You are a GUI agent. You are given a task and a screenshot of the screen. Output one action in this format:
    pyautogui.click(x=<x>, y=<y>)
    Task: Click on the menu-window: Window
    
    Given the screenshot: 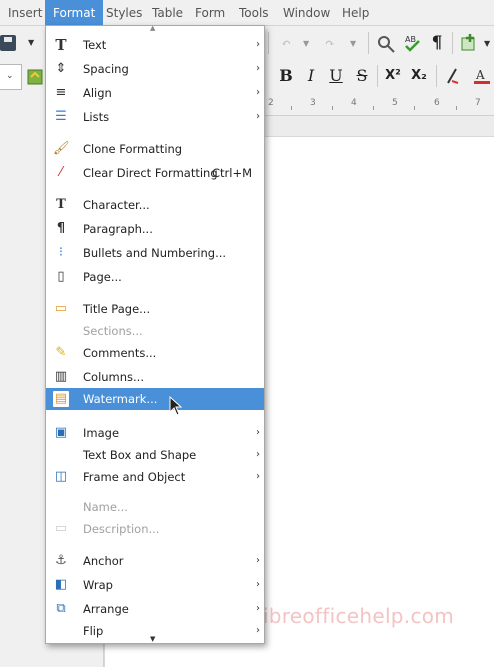 What is the action you would take?
    pyautogui.click(x=306, y=13)
    